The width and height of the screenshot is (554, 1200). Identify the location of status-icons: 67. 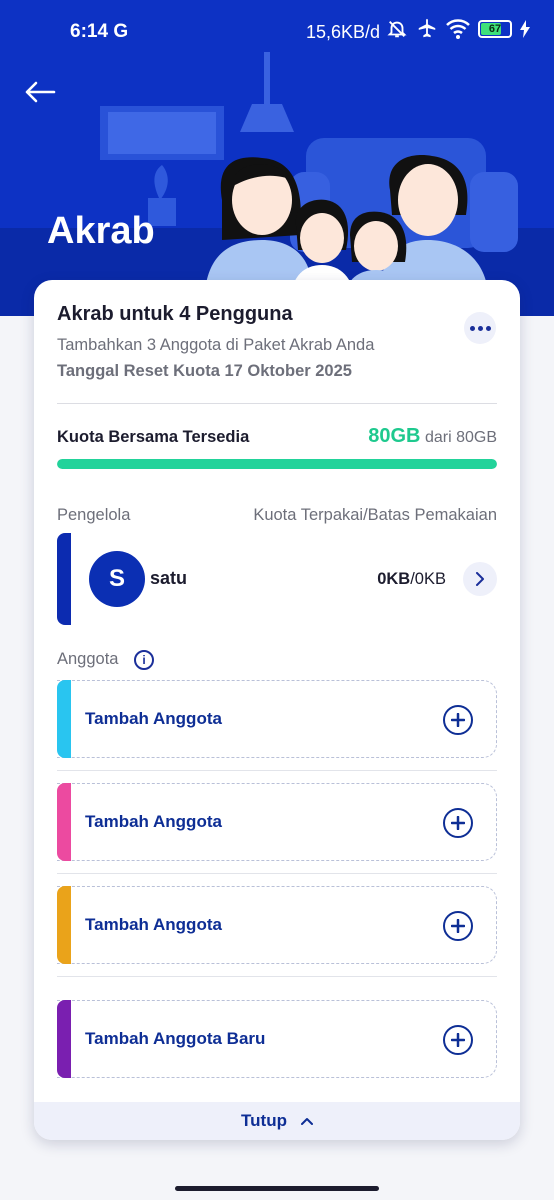
(458, 29).